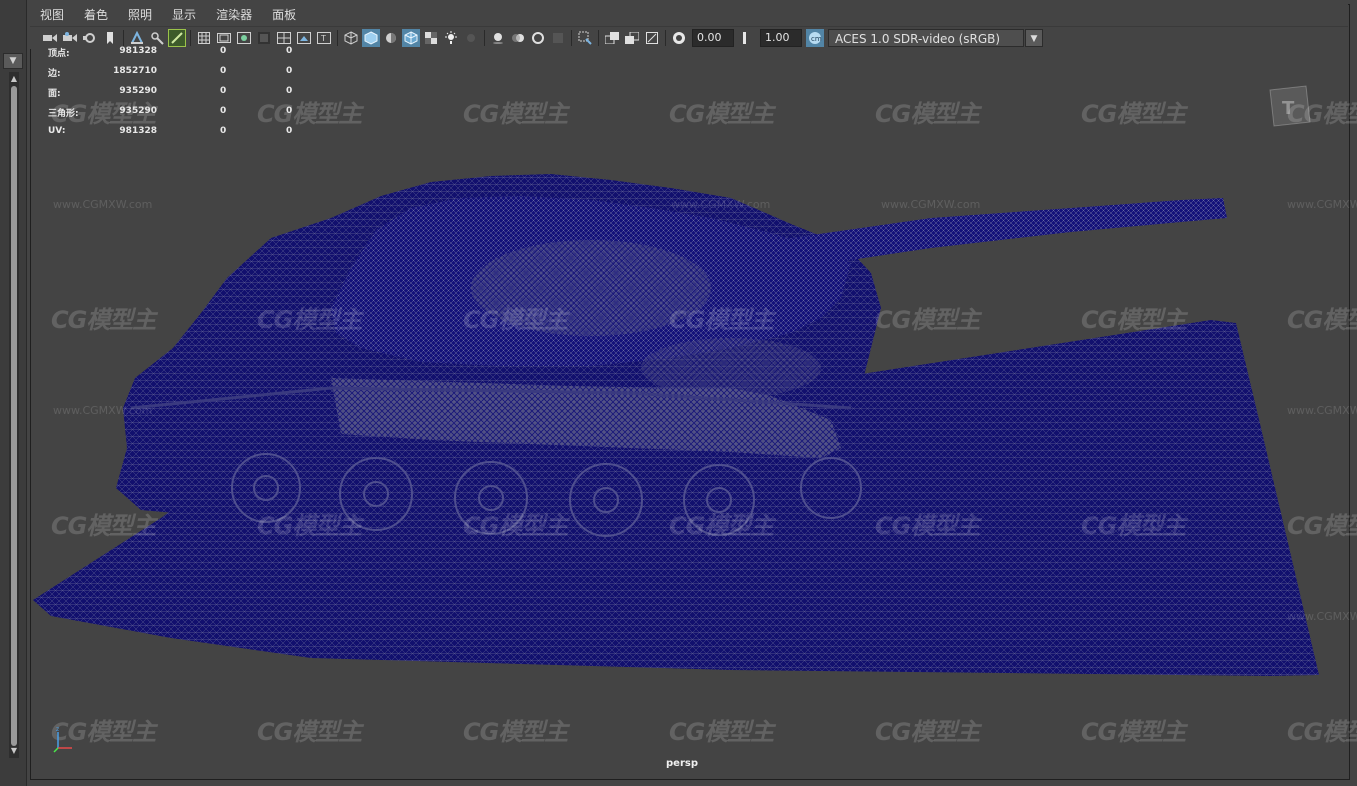 This screenshot has height=786, width=1357. I want to click on menu-view: 视图, so click(52, 15).